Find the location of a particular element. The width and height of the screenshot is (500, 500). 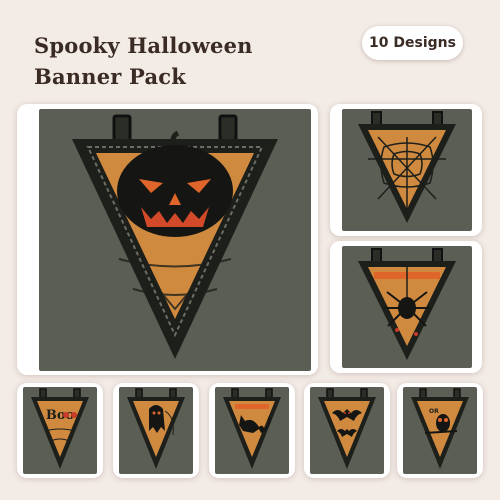

bat-banner-icon is located at coordinates (347, 428).